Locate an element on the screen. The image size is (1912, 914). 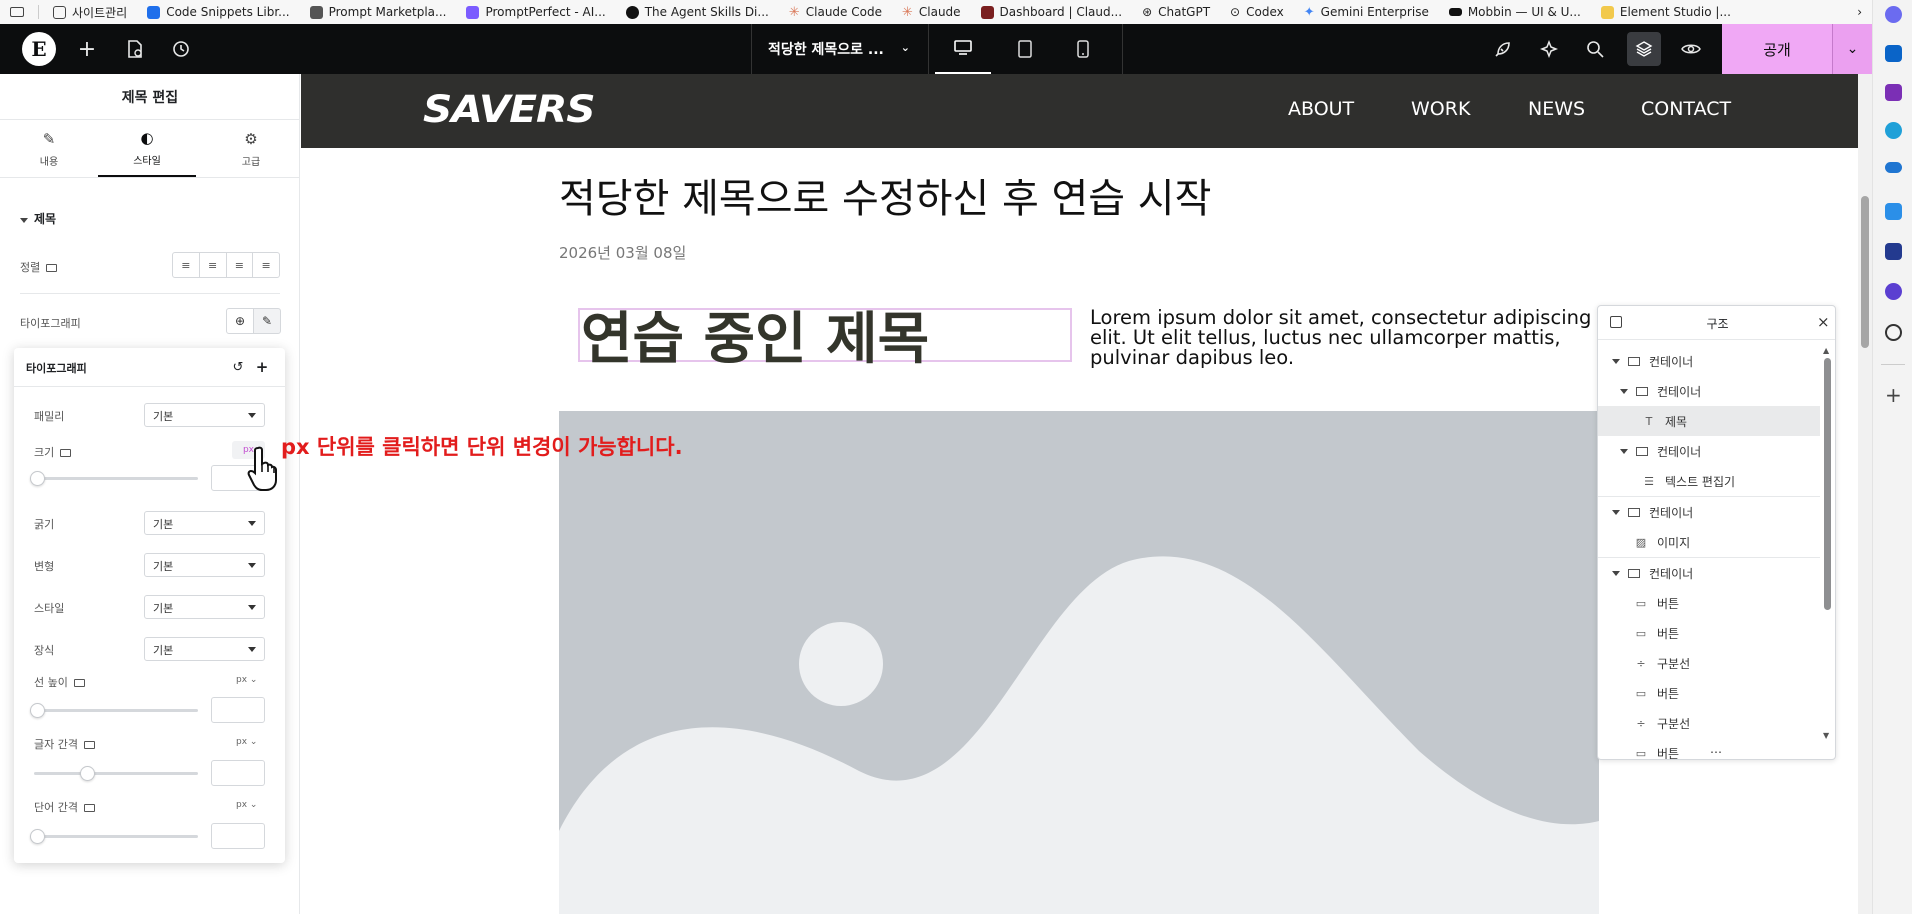
family-select: 기본 is located at coordinates (204, 415).